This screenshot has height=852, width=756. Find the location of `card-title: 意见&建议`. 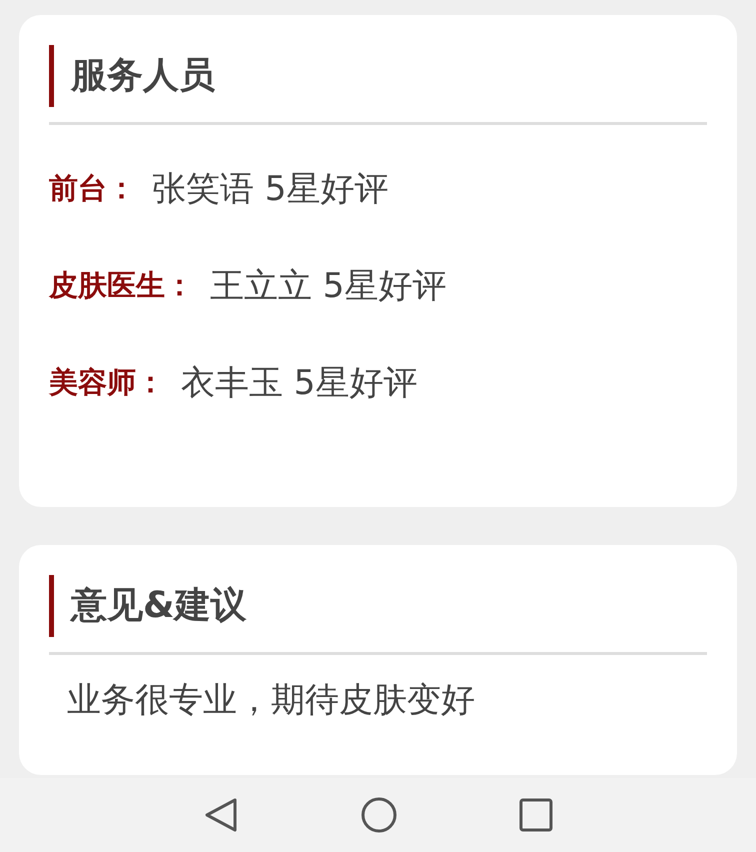

card-title: 意见&建议 is located at coordinates (158, 606).